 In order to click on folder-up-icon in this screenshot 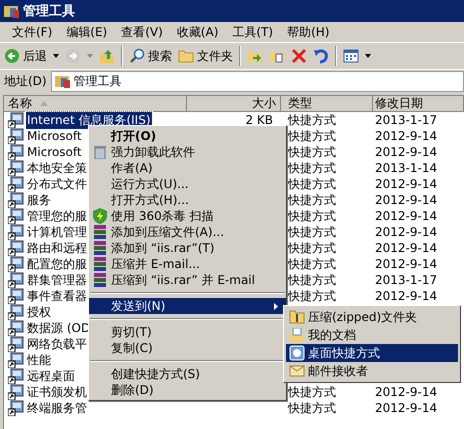, I will do `click(107, 56)`.